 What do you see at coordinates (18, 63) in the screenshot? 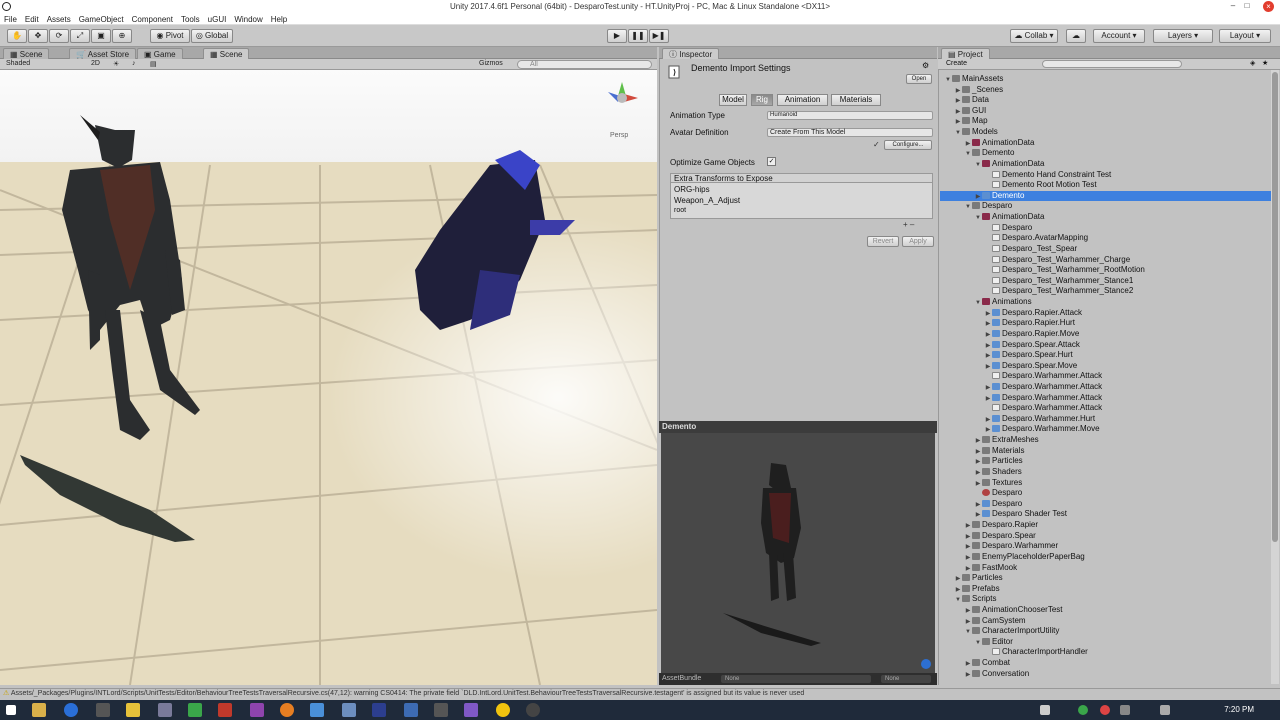
I see `shading-mode-dropdown: Shaded` at bounding box center [18, 63].